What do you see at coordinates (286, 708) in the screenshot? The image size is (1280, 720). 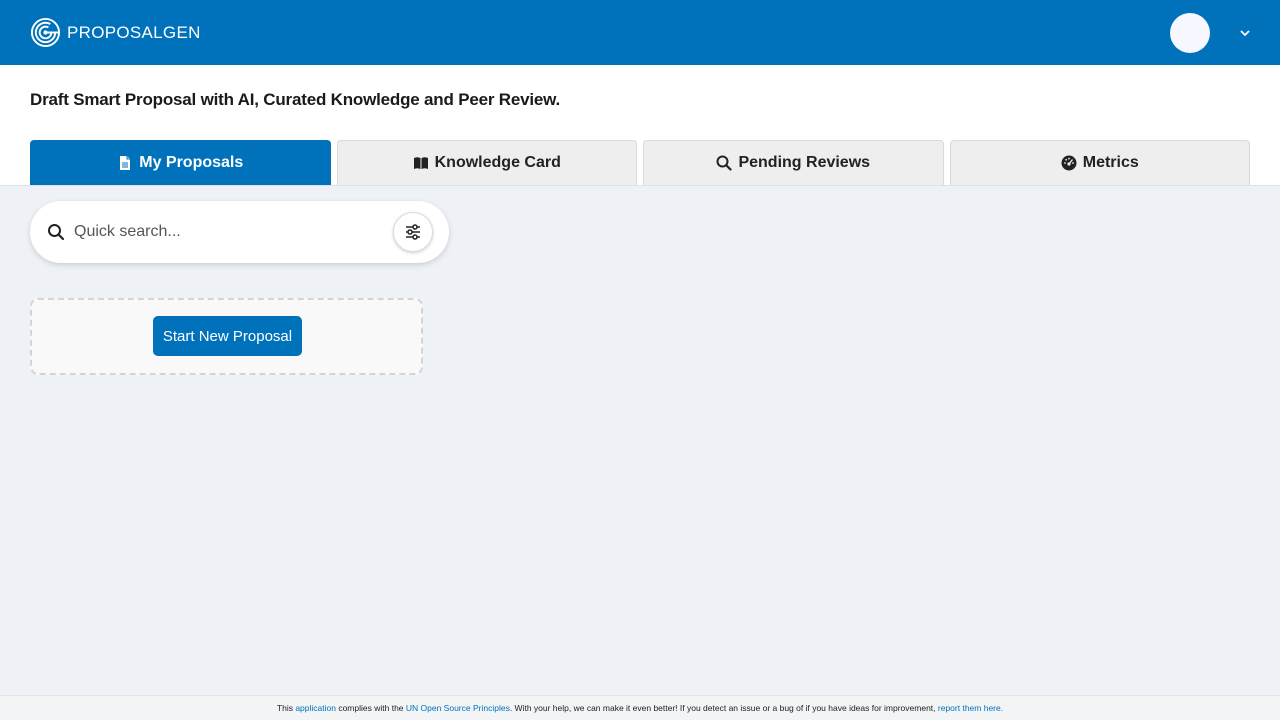 I see `footer-text: This` at bounding box center [286, 708].